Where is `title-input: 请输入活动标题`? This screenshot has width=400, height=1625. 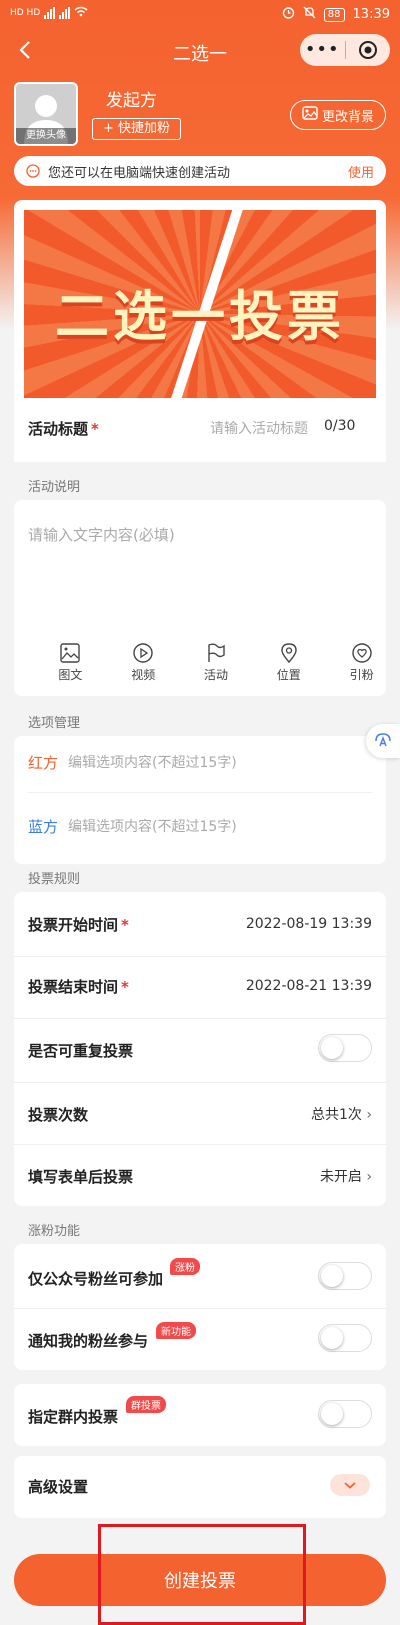 title-input: 请输入活动标题 is located at coordinates (259, 428).